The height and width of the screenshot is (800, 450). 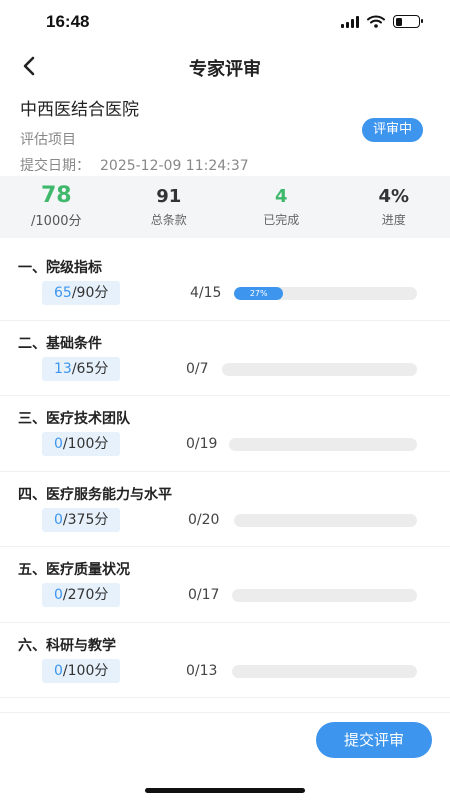 I want to click on status-badge: 评审中, so click(x=392, y=130).